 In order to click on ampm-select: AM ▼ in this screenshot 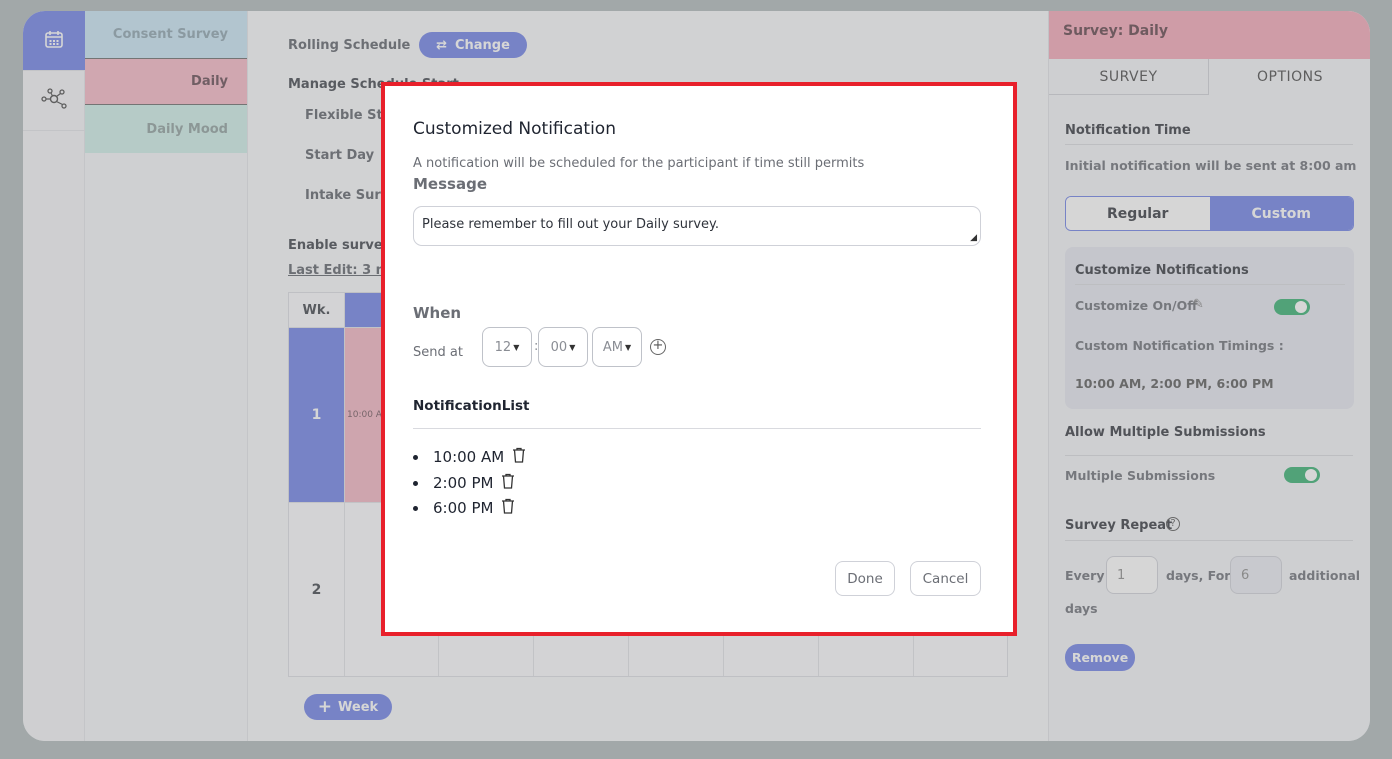, I will do `click(617, 347)`.